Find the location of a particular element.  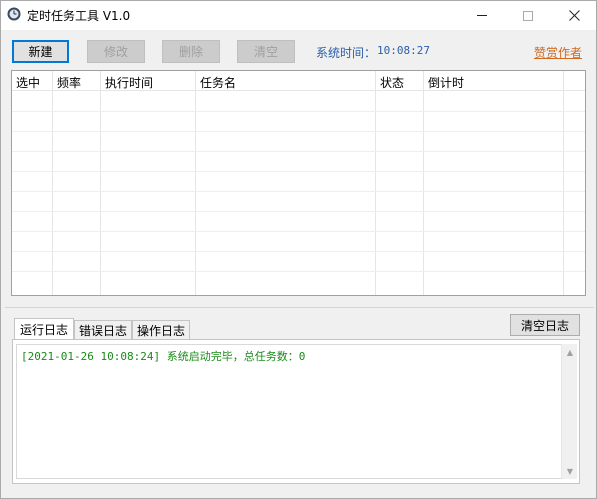

log-line: [2021-01-26 10:08:24] 系统启动完毕，总任务数：0 is located at coordinates (163, 356).